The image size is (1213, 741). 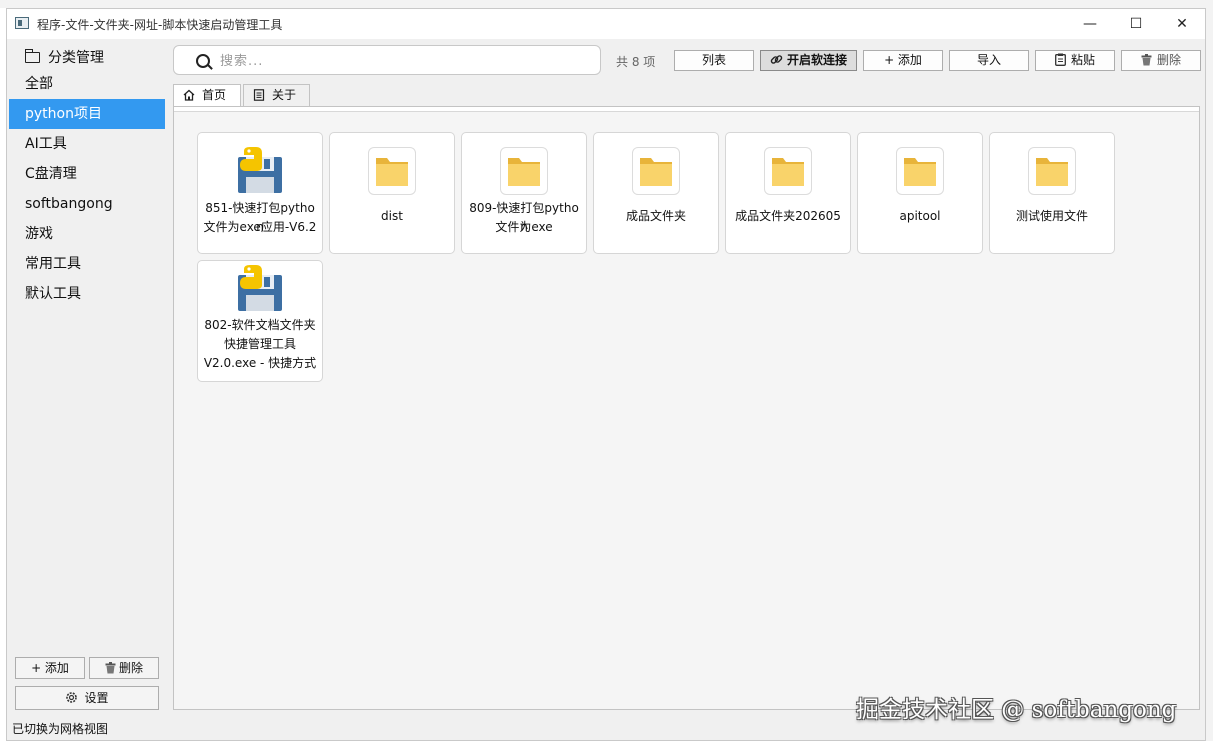 I want to click on delete-item-button: 删除, so click(x=1161, y=60).